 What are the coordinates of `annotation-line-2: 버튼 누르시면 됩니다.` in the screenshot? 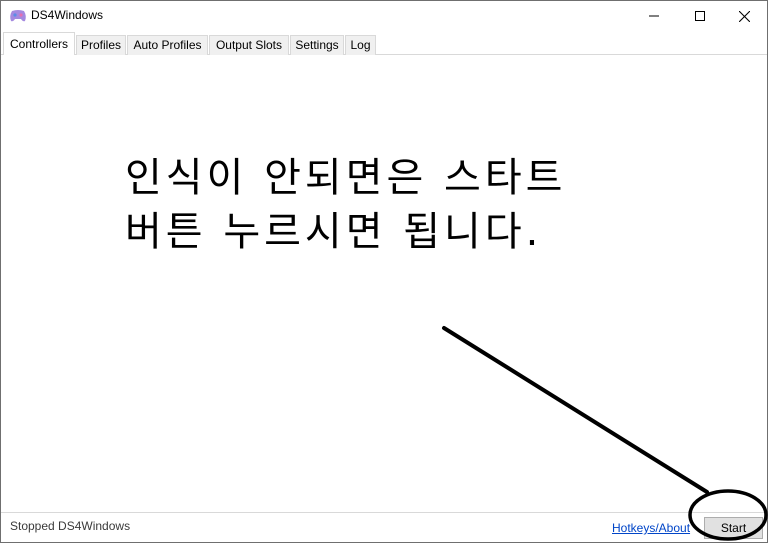 It's located at (334, 232).